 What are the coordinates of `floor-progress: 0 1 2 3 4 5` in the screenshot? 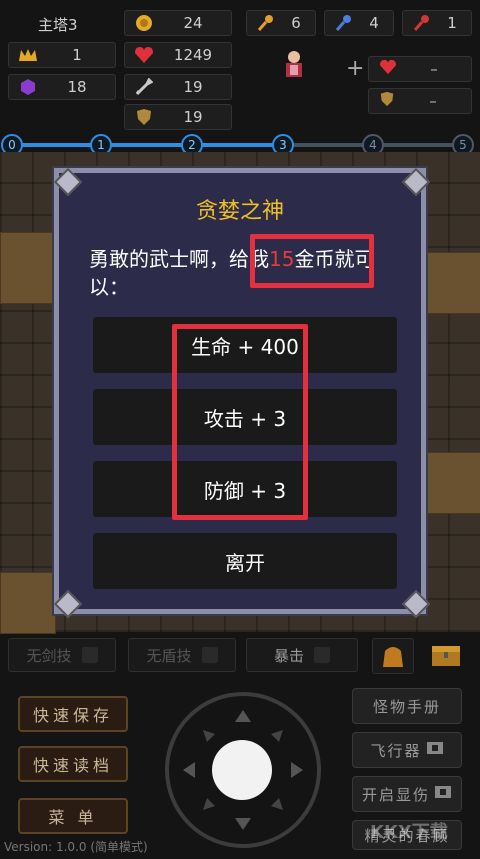 It's located at (240, 145).